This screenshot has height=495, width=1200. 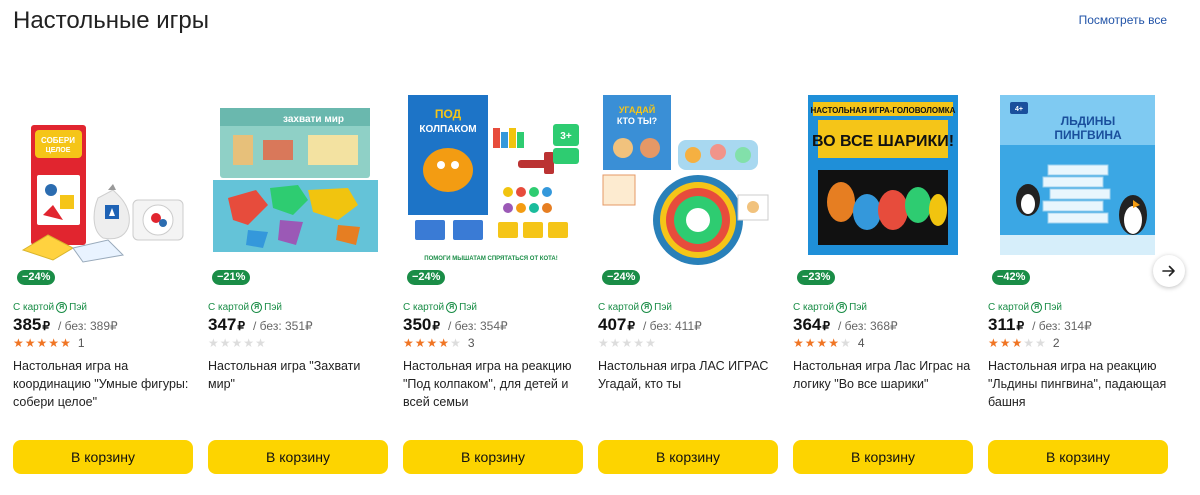 What do you see at coordinates (1078, 175) in the screenshot?
I see `product-image: ЛЬДИНЫ ПИНГВИНА 4+` at bounding box center [1078, 175].